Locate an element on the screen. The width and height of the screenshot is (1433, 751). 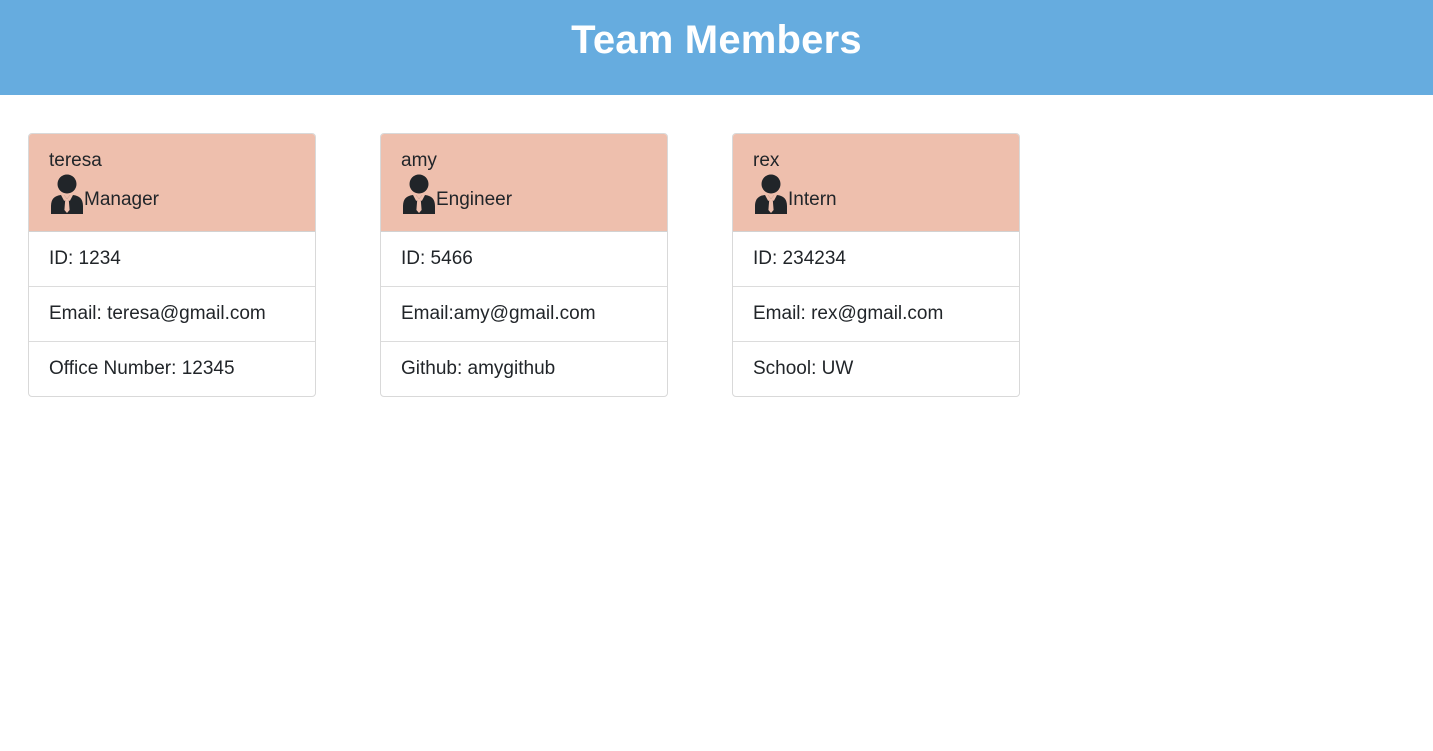
page-header: Team Members is located at coordinates (716, 47).